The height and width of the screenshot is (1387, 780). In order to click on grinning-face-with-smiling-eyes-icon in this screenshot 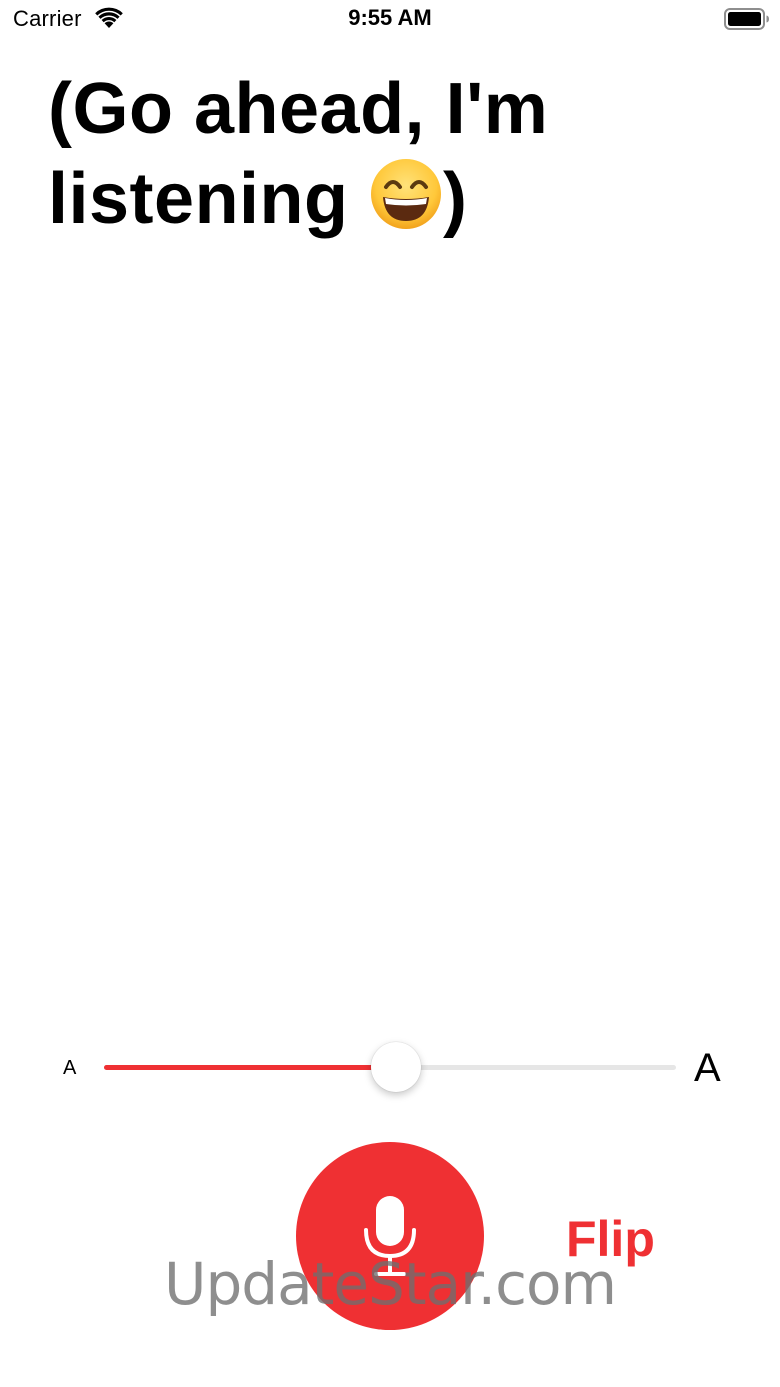, I will do `click(406, 194)`.